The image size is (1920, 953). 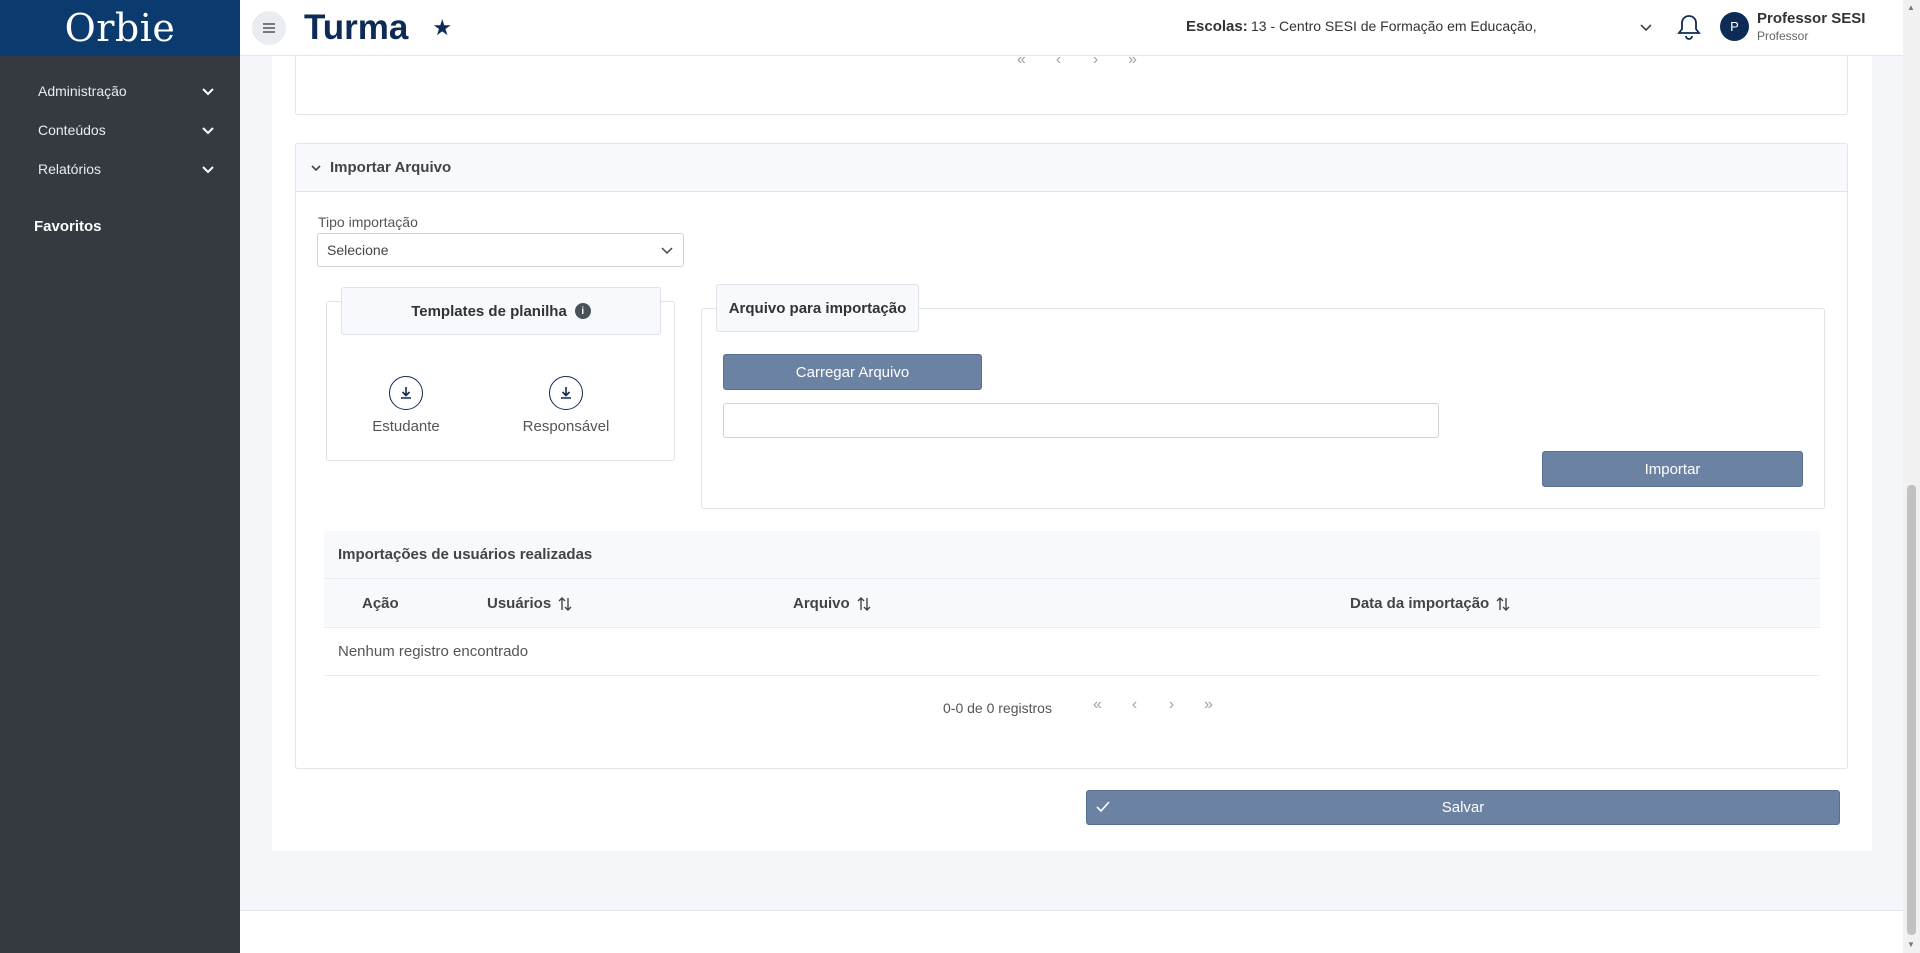 What do you see at coordinates (1911, 476) in the screenshot?
I see `page-scrollbar: ▲ ▼` at bounding box center [1911, 476].